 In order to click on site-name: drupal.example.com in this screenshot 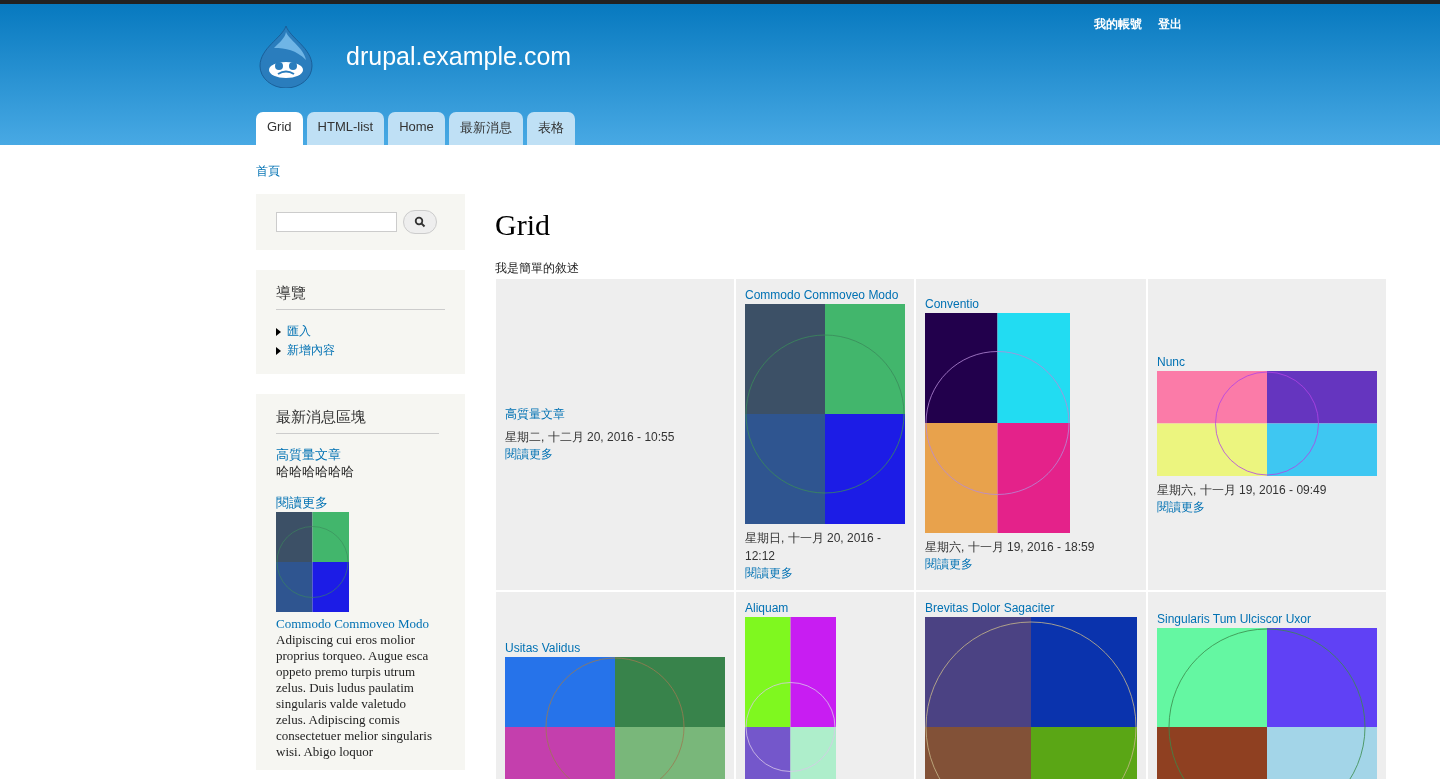, I will do `click(459, 56)`.